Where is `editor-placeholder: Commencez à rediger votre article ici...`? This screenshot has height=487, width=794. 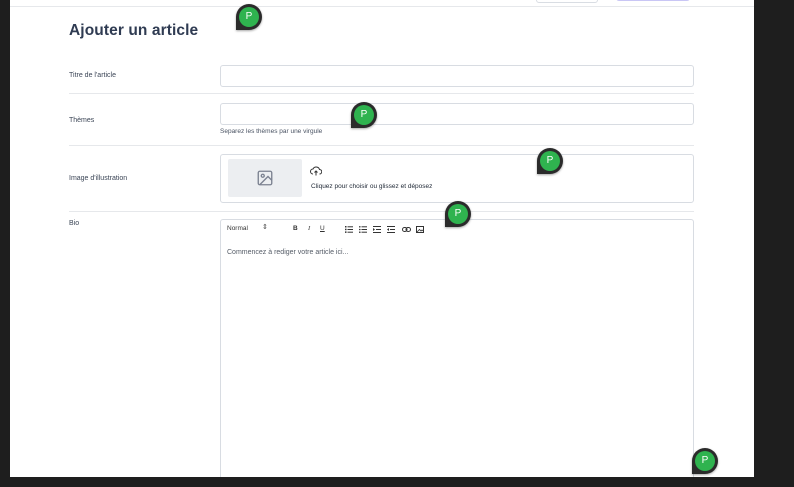
editor-placeholder: Commencez à rediger votre article ici... is located at coordinates (287, 252).